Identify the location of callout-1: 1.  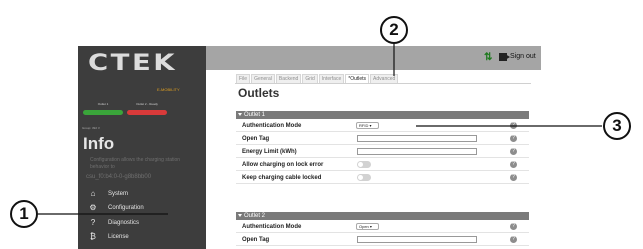
(24, 214).